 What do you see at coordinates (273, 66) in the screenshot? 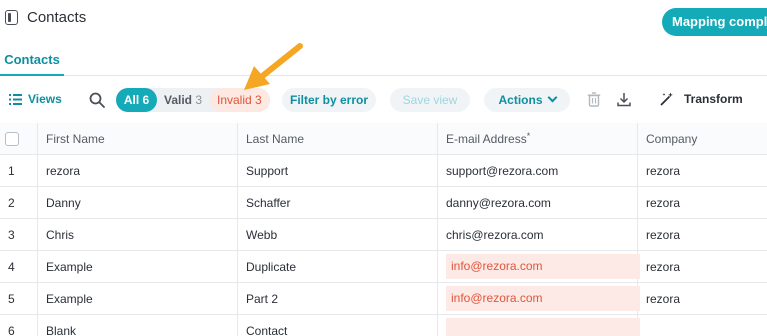
I see `annotation-arrow-icon` at bounding box center [273, 66].